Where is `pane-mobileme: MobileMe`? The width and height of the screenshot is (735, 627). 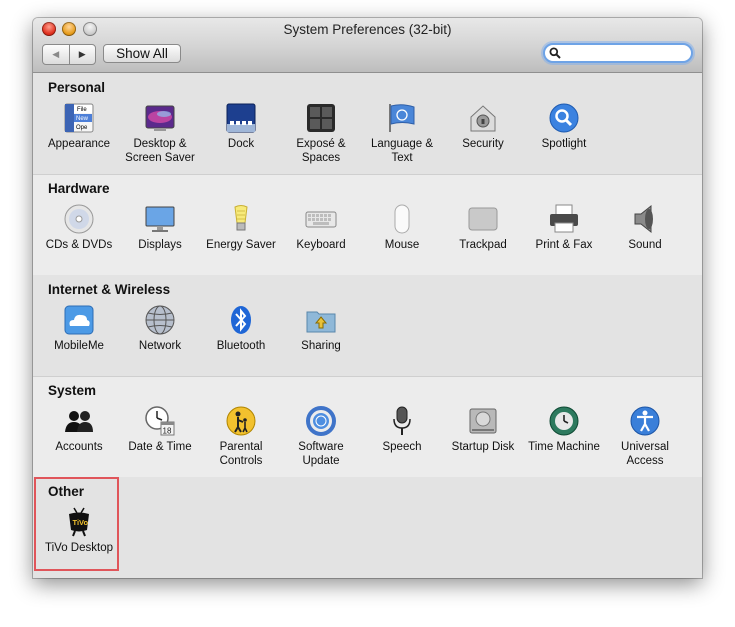 pane-mobileme: MobileMe is located at coordinates (79, 328).